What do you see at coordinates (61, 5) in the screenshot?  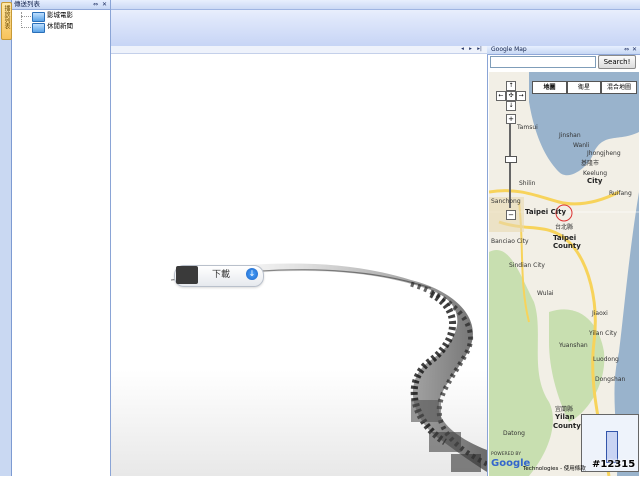 I see `transfer-list-header: 傳送列表 ⇔ ✕` at bounding box center [61, 5].